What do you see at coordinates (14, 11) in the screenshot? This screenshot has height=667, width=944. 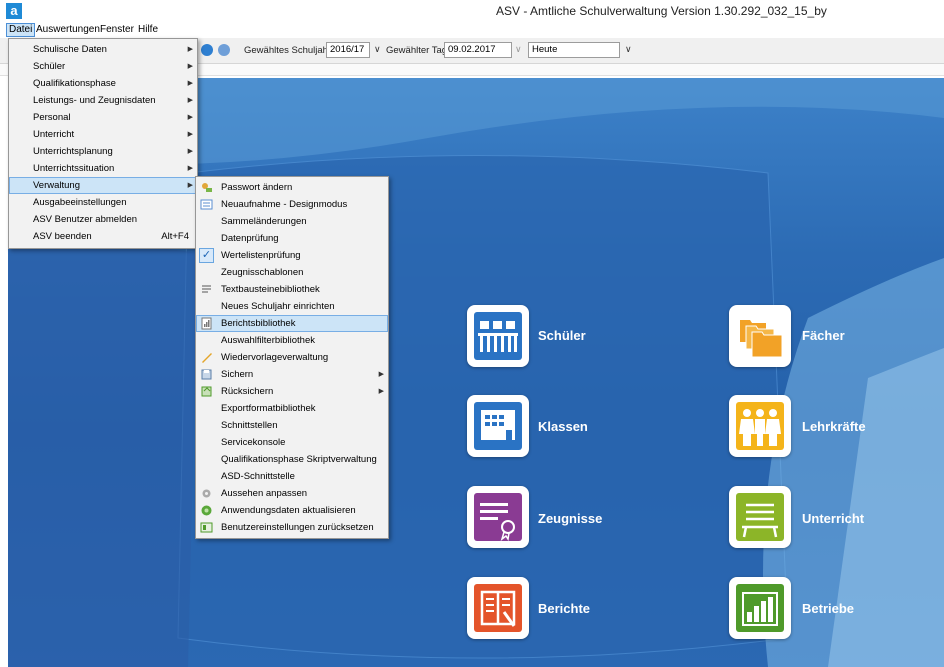 I see `app-logo-icon: a` at bounding box center [14, 11].